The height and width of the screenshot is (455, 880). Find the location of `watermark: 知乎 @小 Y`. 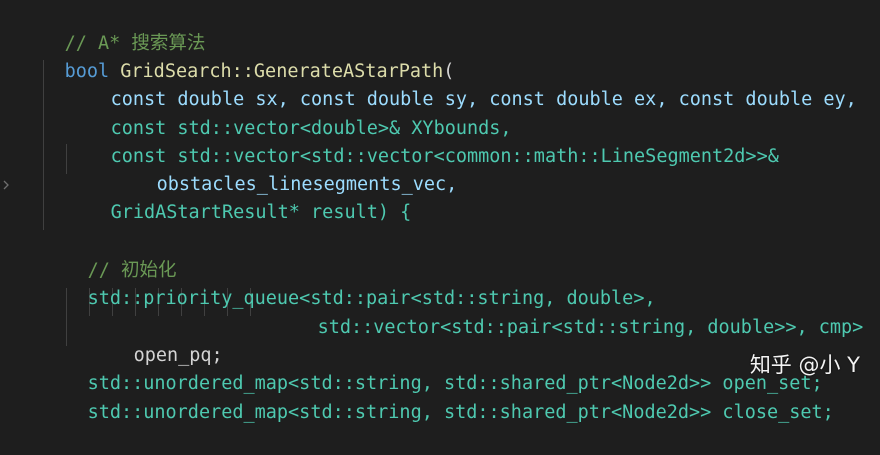

watermark: 知乎 @小 Y is located at coordinates (804, 365).